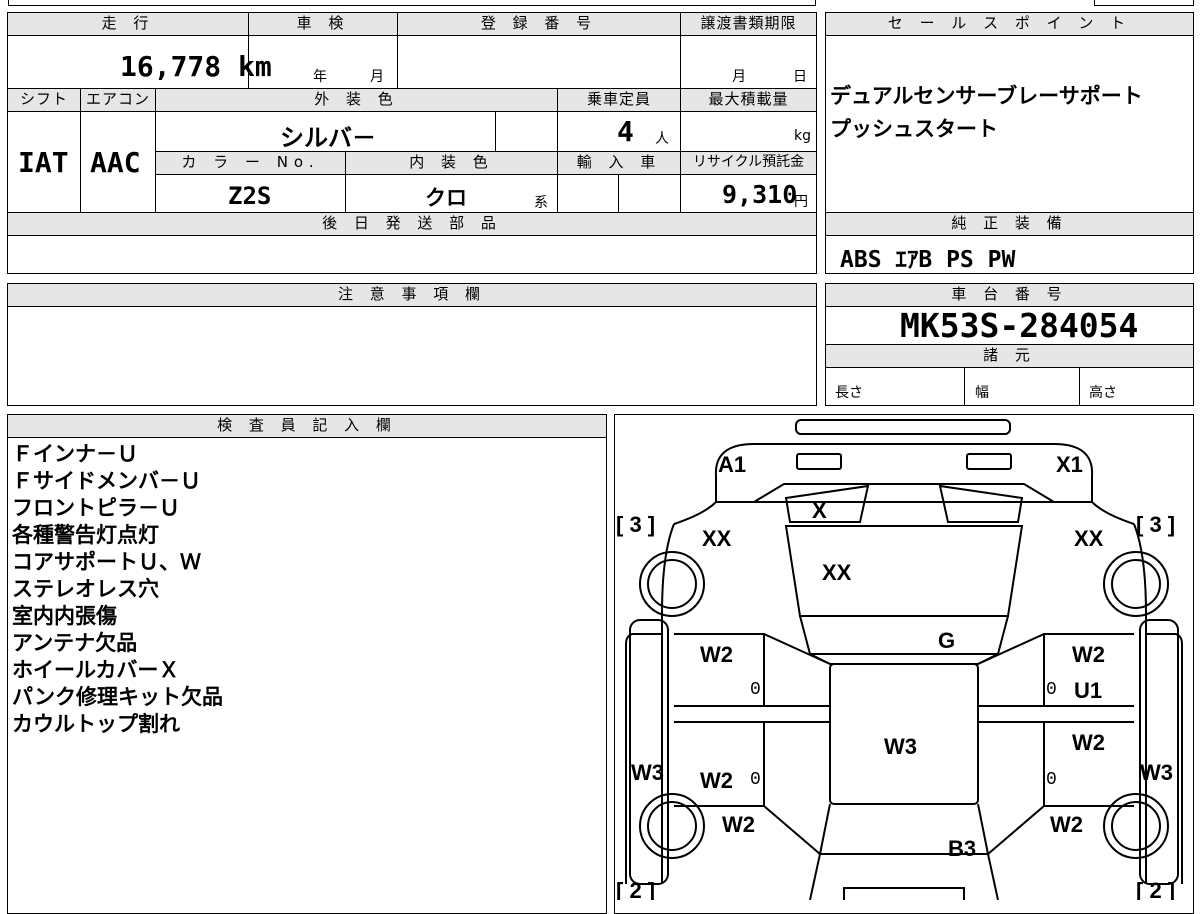 Image resolution: width=1200 pixels, height=914 pixels. I want to click on inspector-line: コアサポートＵ、Ｗ, so click(106, 562).